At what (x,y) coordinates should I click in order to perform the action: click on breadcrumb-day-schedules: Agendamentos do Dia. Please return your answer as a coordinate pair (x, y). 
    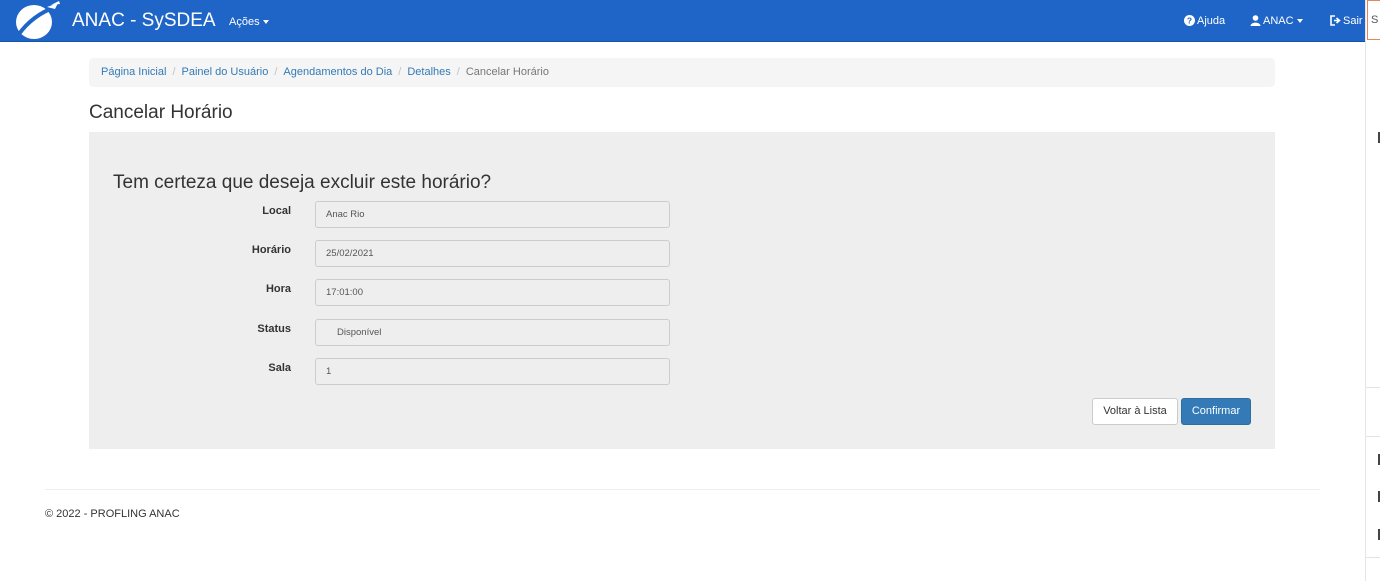
    Looking at the image, I should click on (337, 72).